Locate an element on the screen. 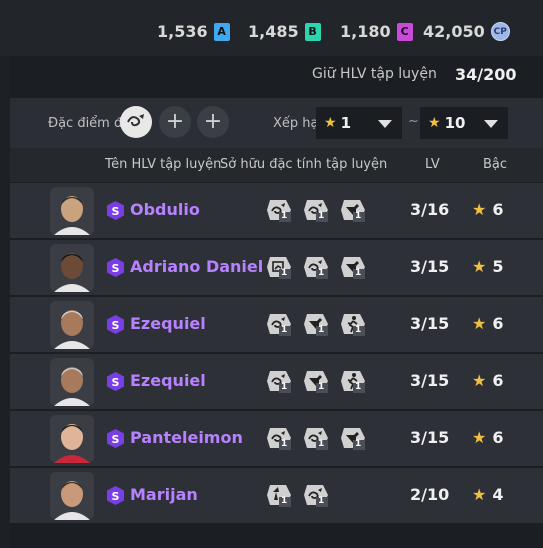  table-row: S Marijan 1 1 2/10 ★ 4 is located at coordinates (276, 495).